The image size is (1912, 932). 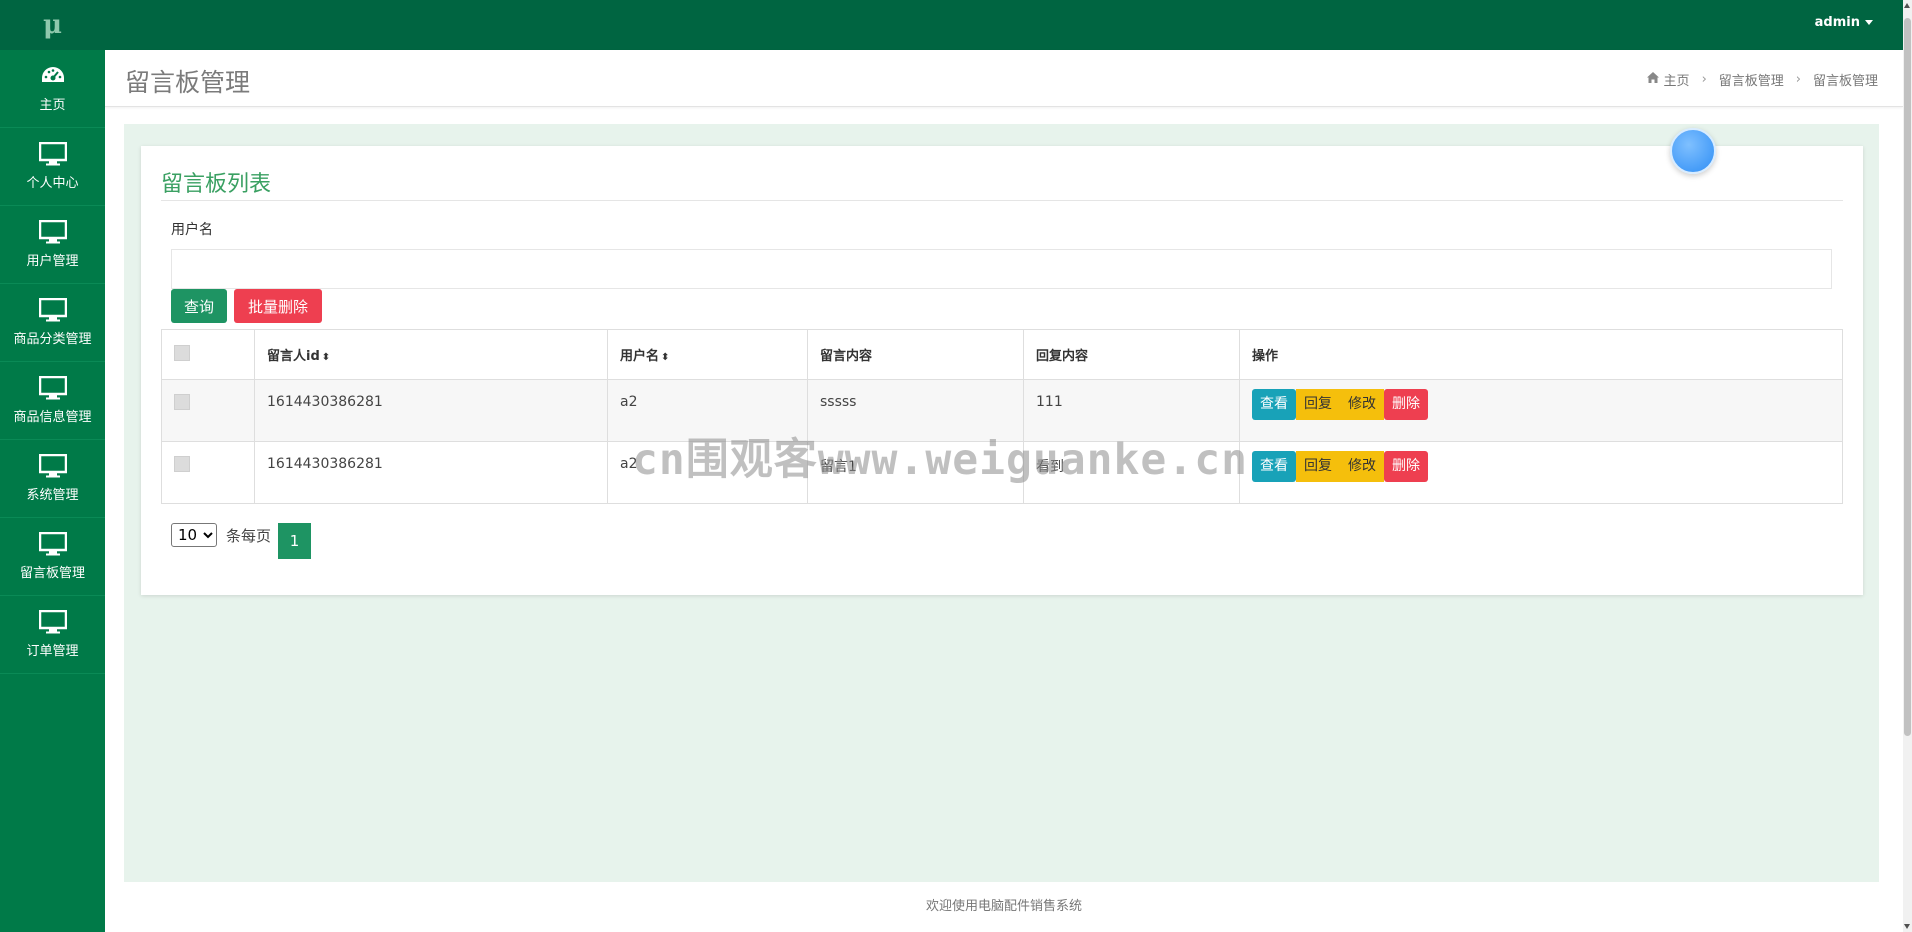 I want to click on sidebar-item-label: 用户管理, so click(x=52, y=261).